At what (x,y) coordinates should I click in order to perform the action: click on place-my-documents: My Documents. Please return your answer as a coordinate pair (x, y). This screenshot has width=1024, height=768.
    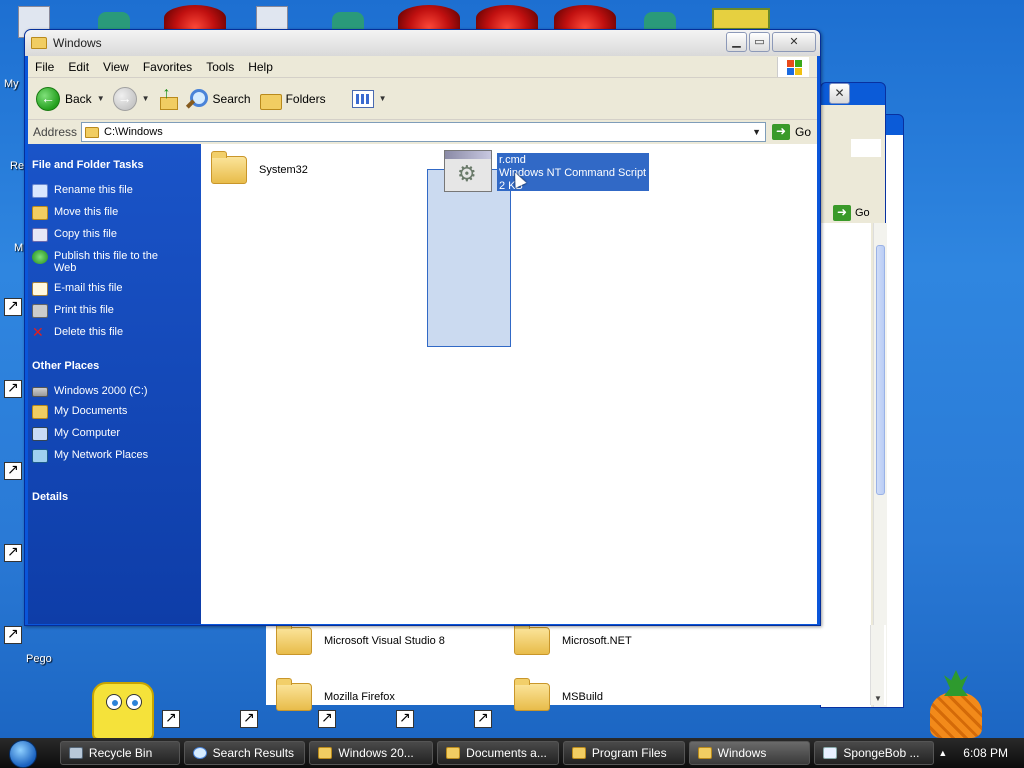
    Looking at the image, I should click on (114, 412).